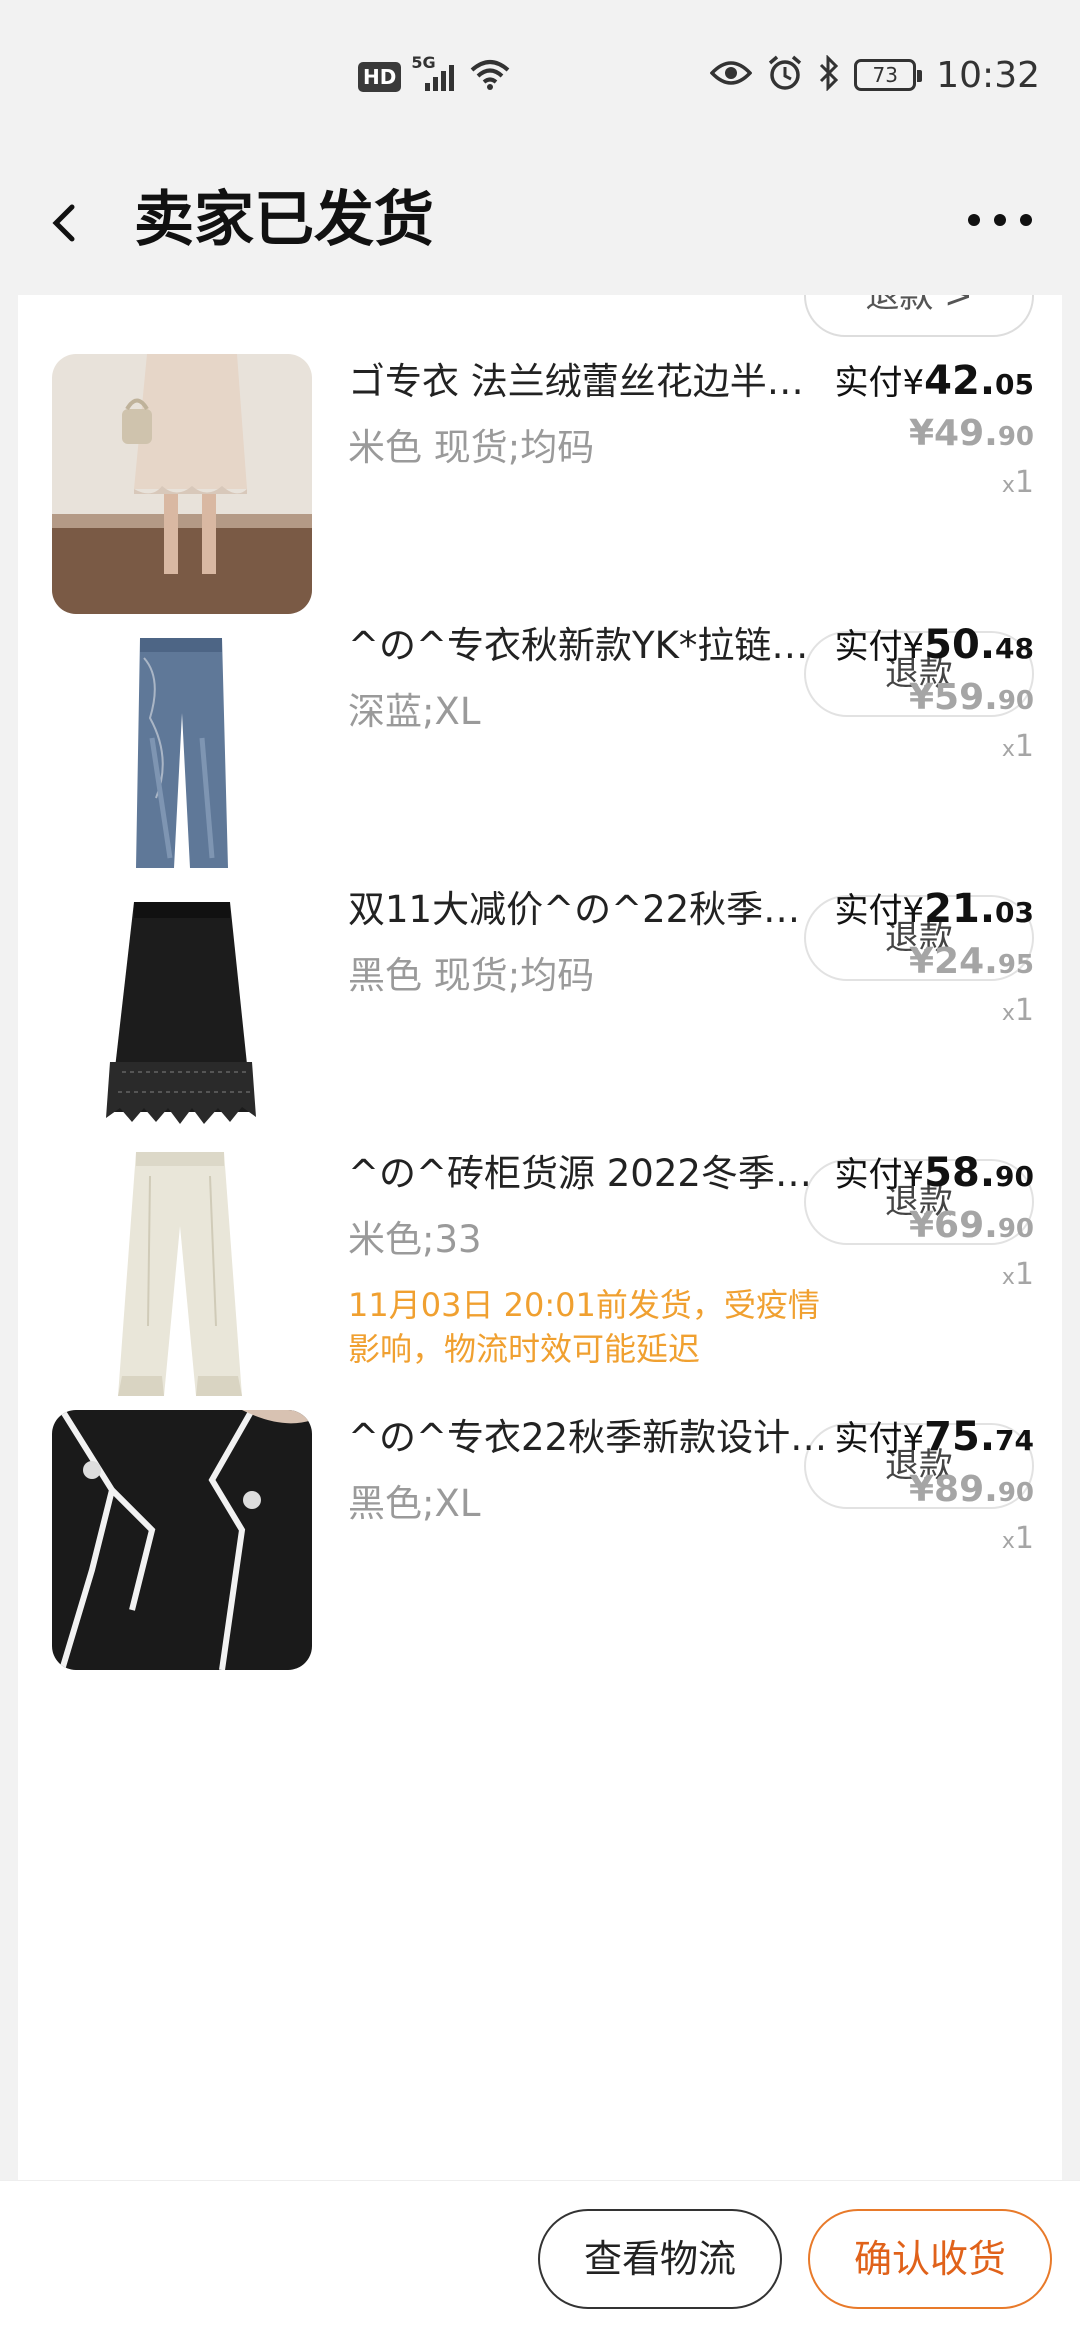 The height and width of the screenshot is (2340, 1080). What do you see at coordinates (785, 75) in the screenshot?
I see `alarm-icon` at bounding box center [785, 75].